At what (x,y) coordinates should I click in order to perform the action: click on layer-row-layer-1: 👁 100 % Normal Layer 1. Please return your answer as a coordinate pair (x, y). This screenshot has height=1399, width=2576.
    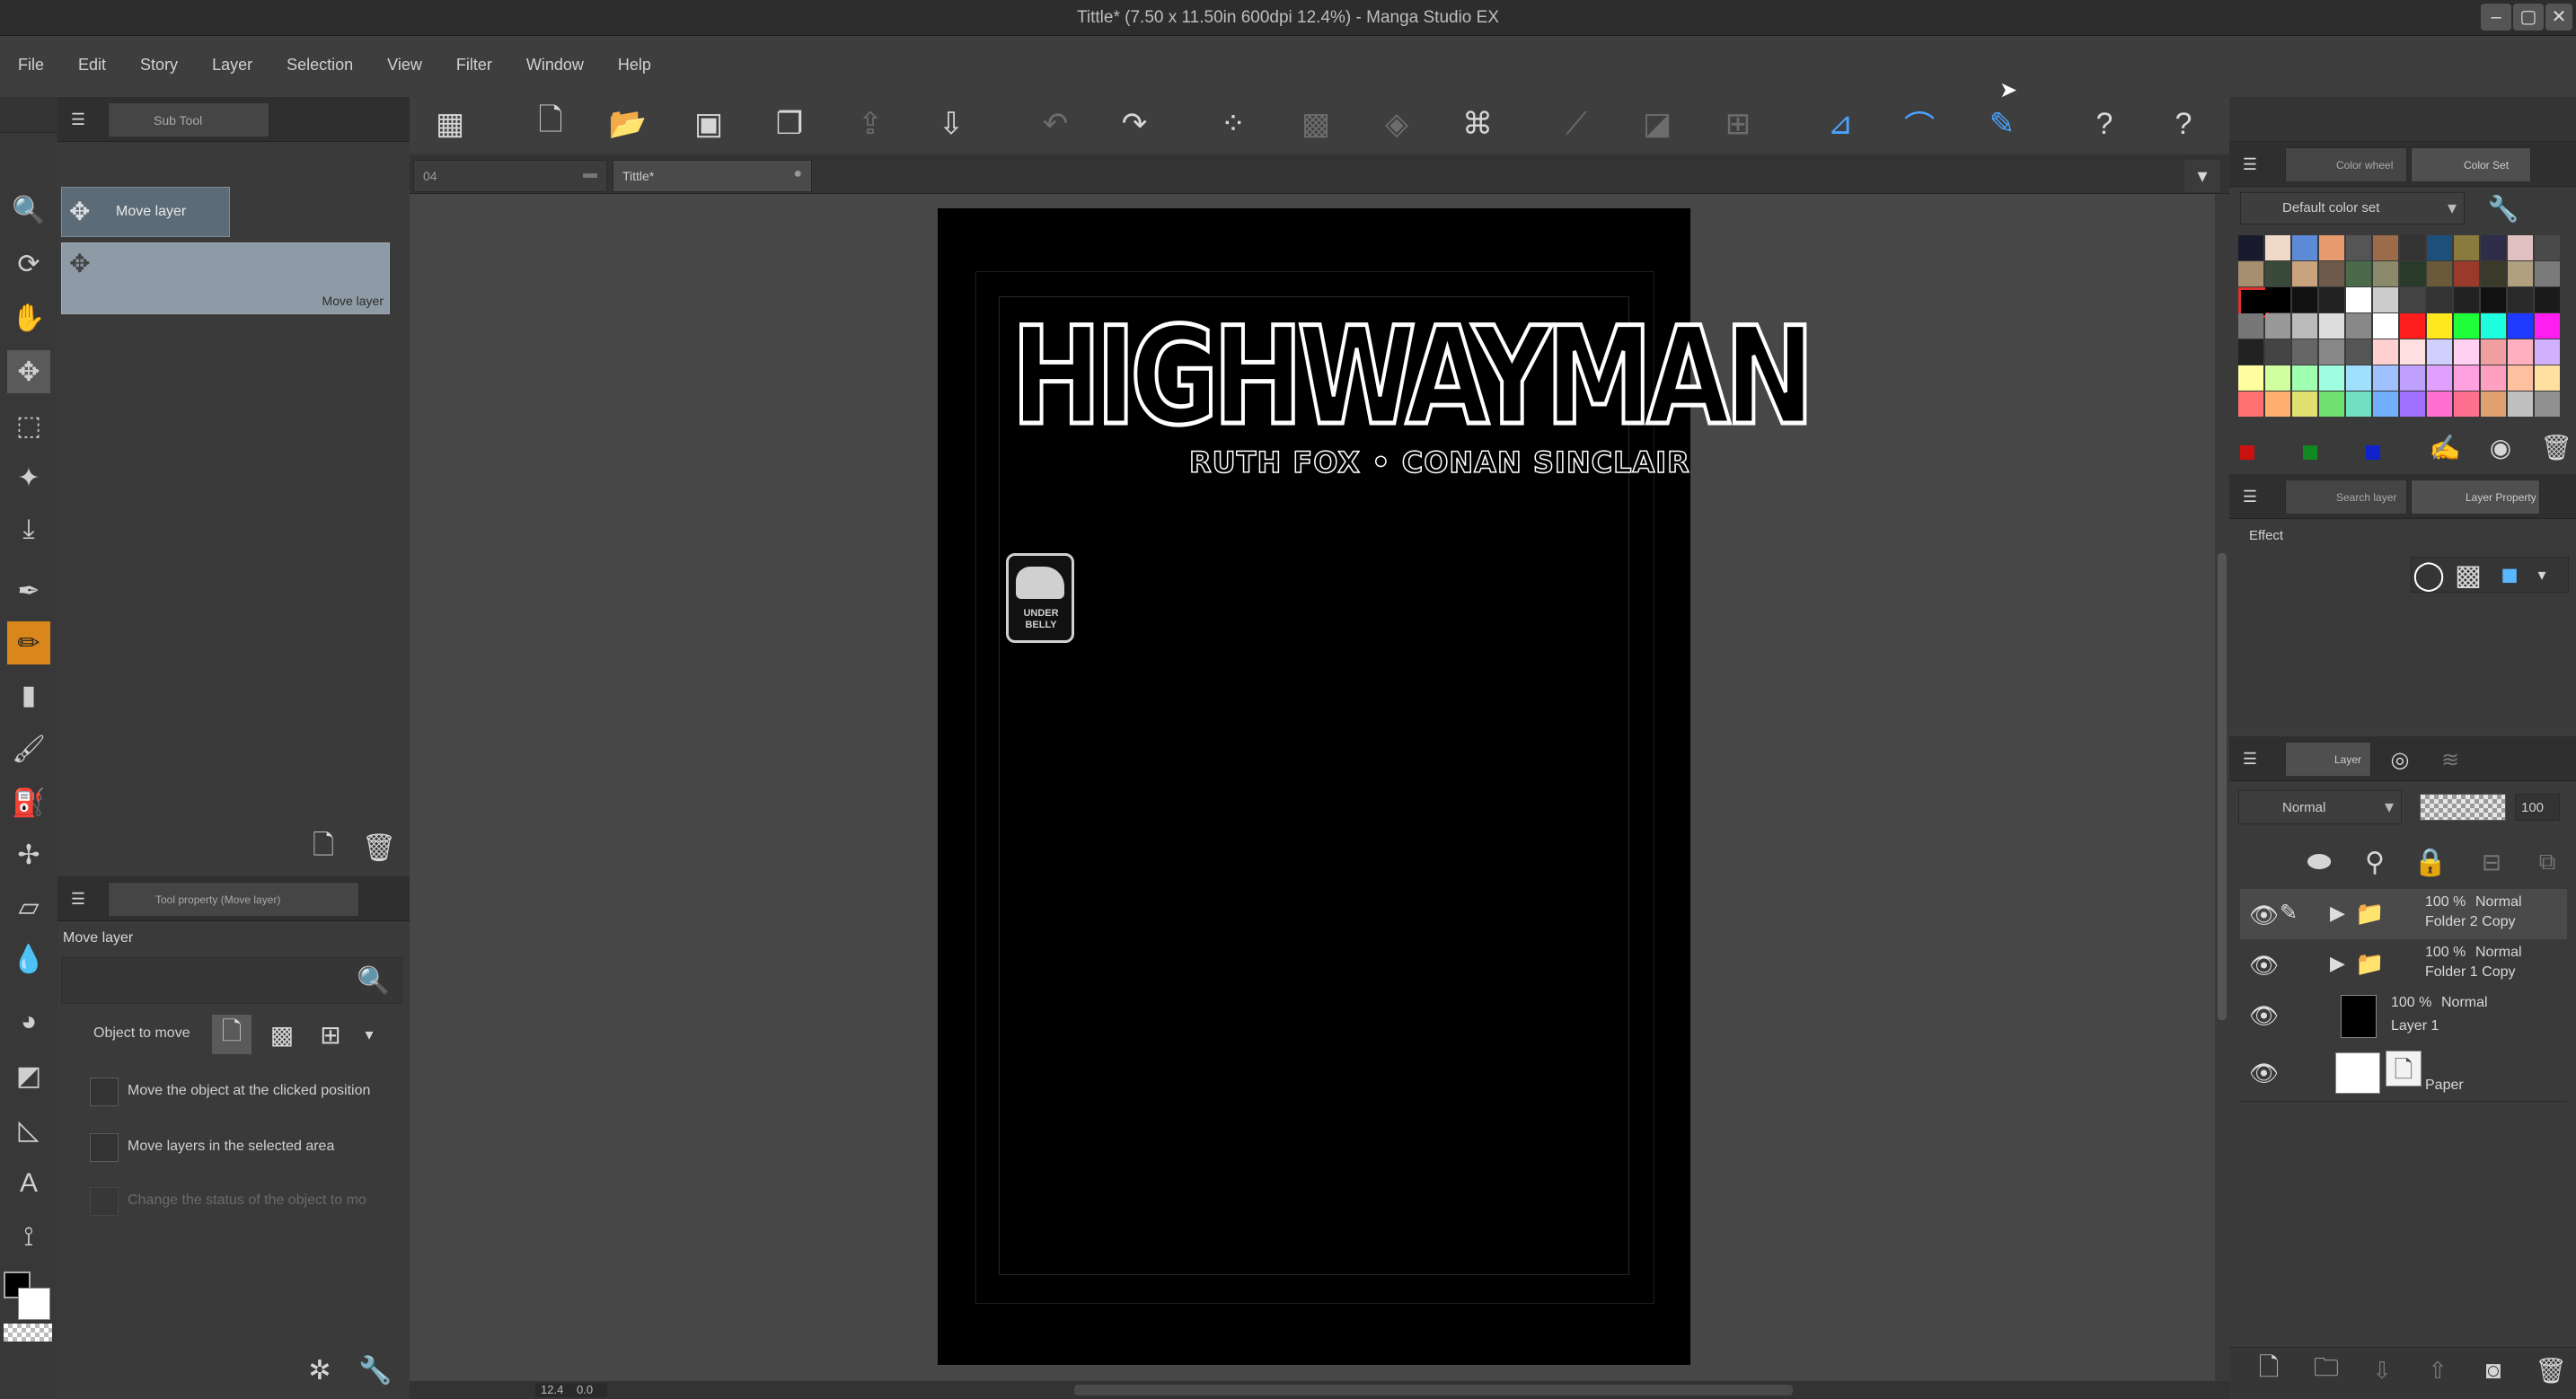
    Looking at the image, I should click on (2403, 1017).